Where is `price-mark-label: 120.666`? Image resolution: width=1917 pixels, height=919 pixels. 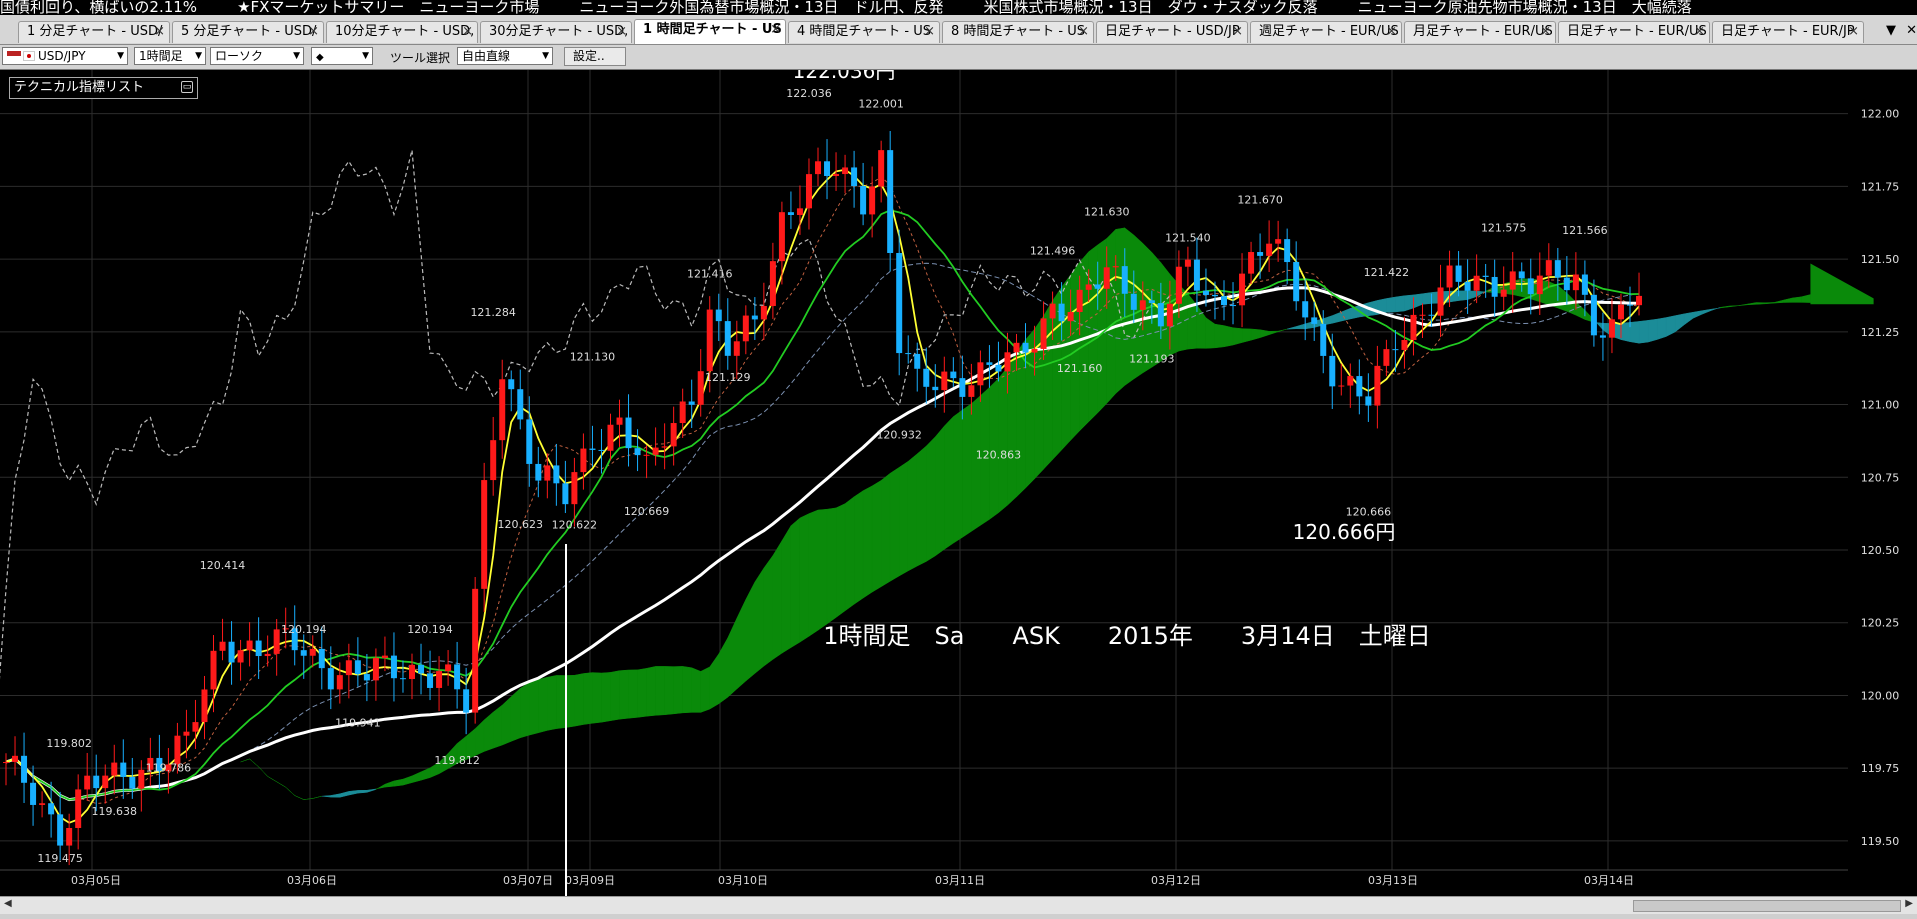 price-mark-label: 120.666 is located at coordinates (1369, 512).